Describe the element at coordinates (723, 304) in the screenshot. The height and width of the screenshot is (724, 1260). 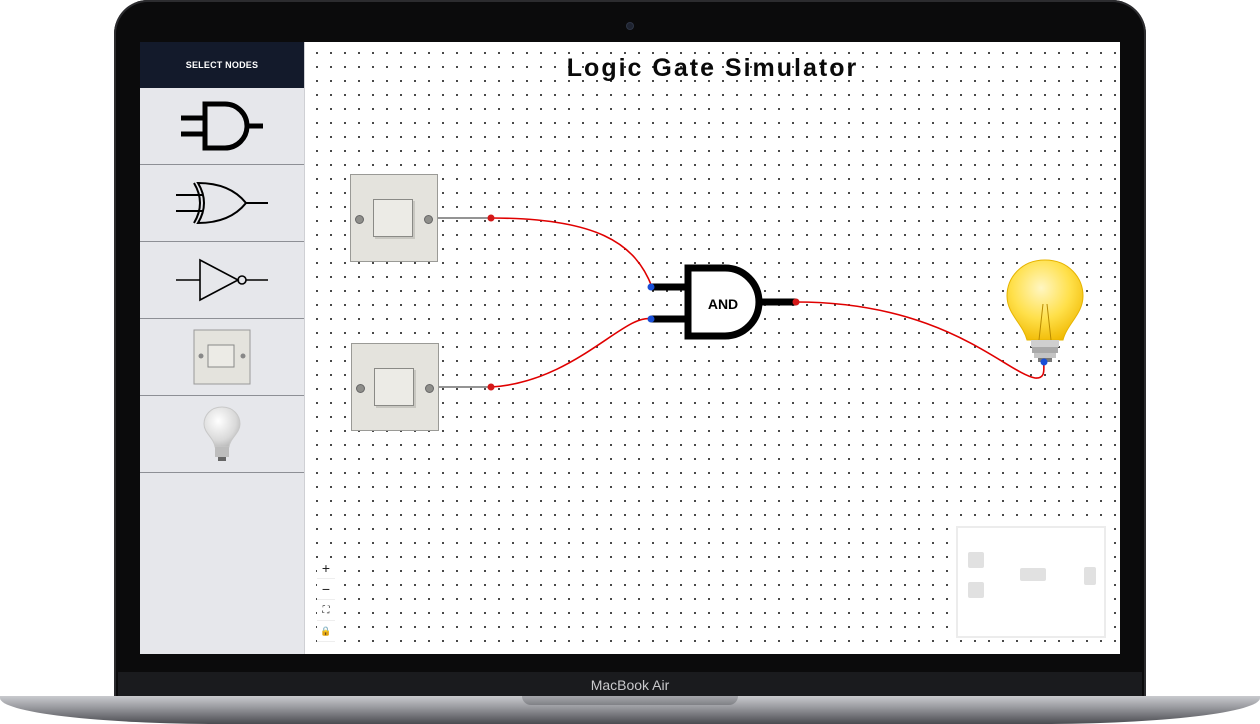
I see `and-gate-label: AND` at that location.